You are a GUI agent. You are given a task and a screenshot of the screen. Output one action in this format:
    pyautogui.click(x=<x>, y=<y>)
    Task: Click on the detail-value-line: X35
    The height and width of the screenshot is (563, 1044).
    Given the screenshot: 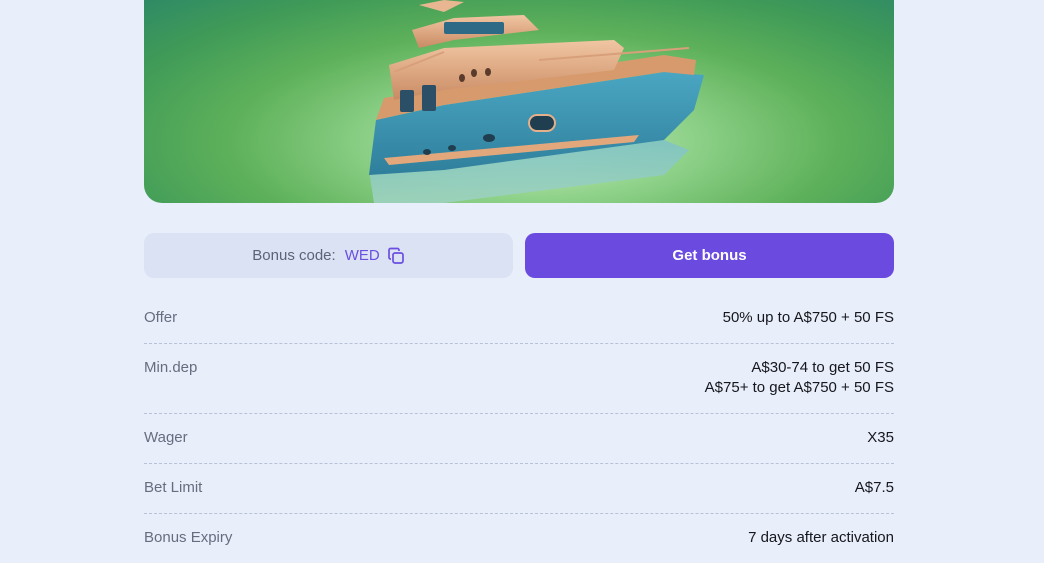 What is the action you would take?
    pyautogui.click(x=880, y=437)
    